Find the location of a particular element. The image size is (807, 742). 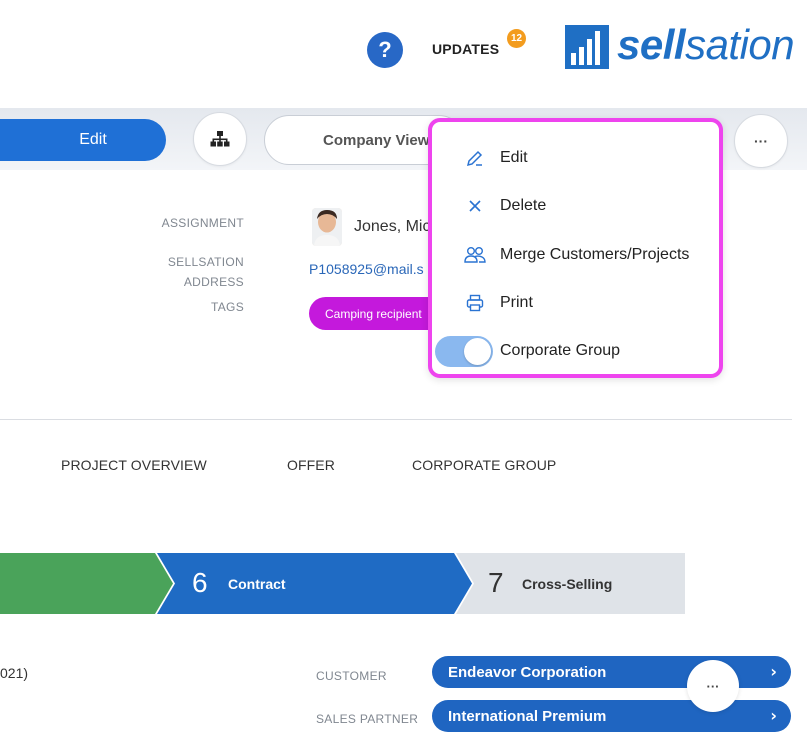

hierarchy-icon is located at coordinates (220, 139).